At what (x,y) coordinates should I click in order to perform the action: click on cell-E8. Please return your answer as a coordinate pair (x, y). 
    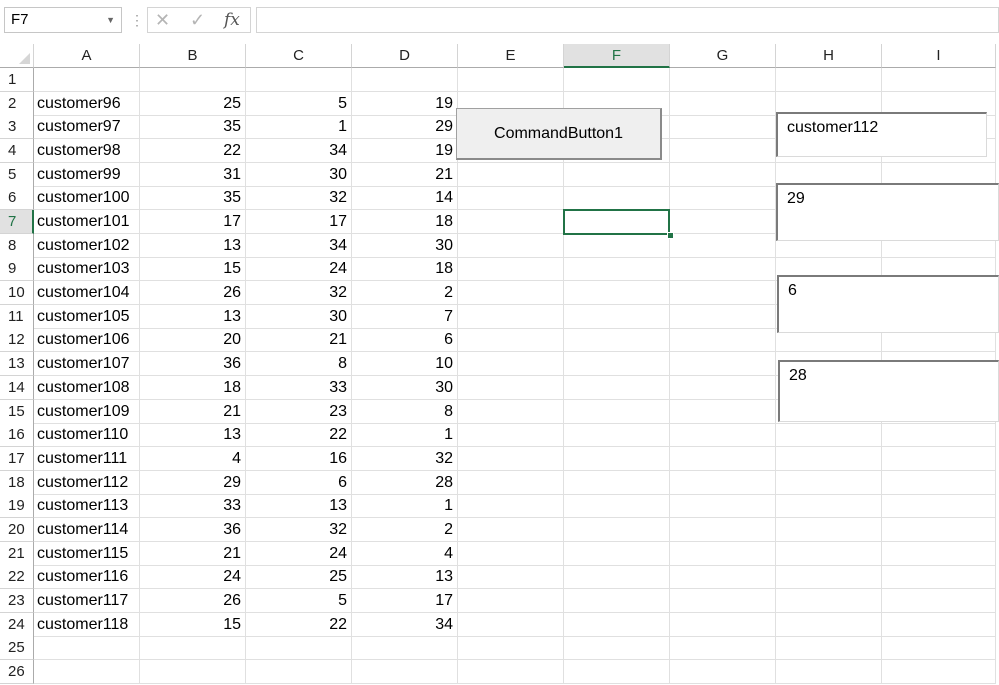
    Looking at the image, I should click on (511, 245).